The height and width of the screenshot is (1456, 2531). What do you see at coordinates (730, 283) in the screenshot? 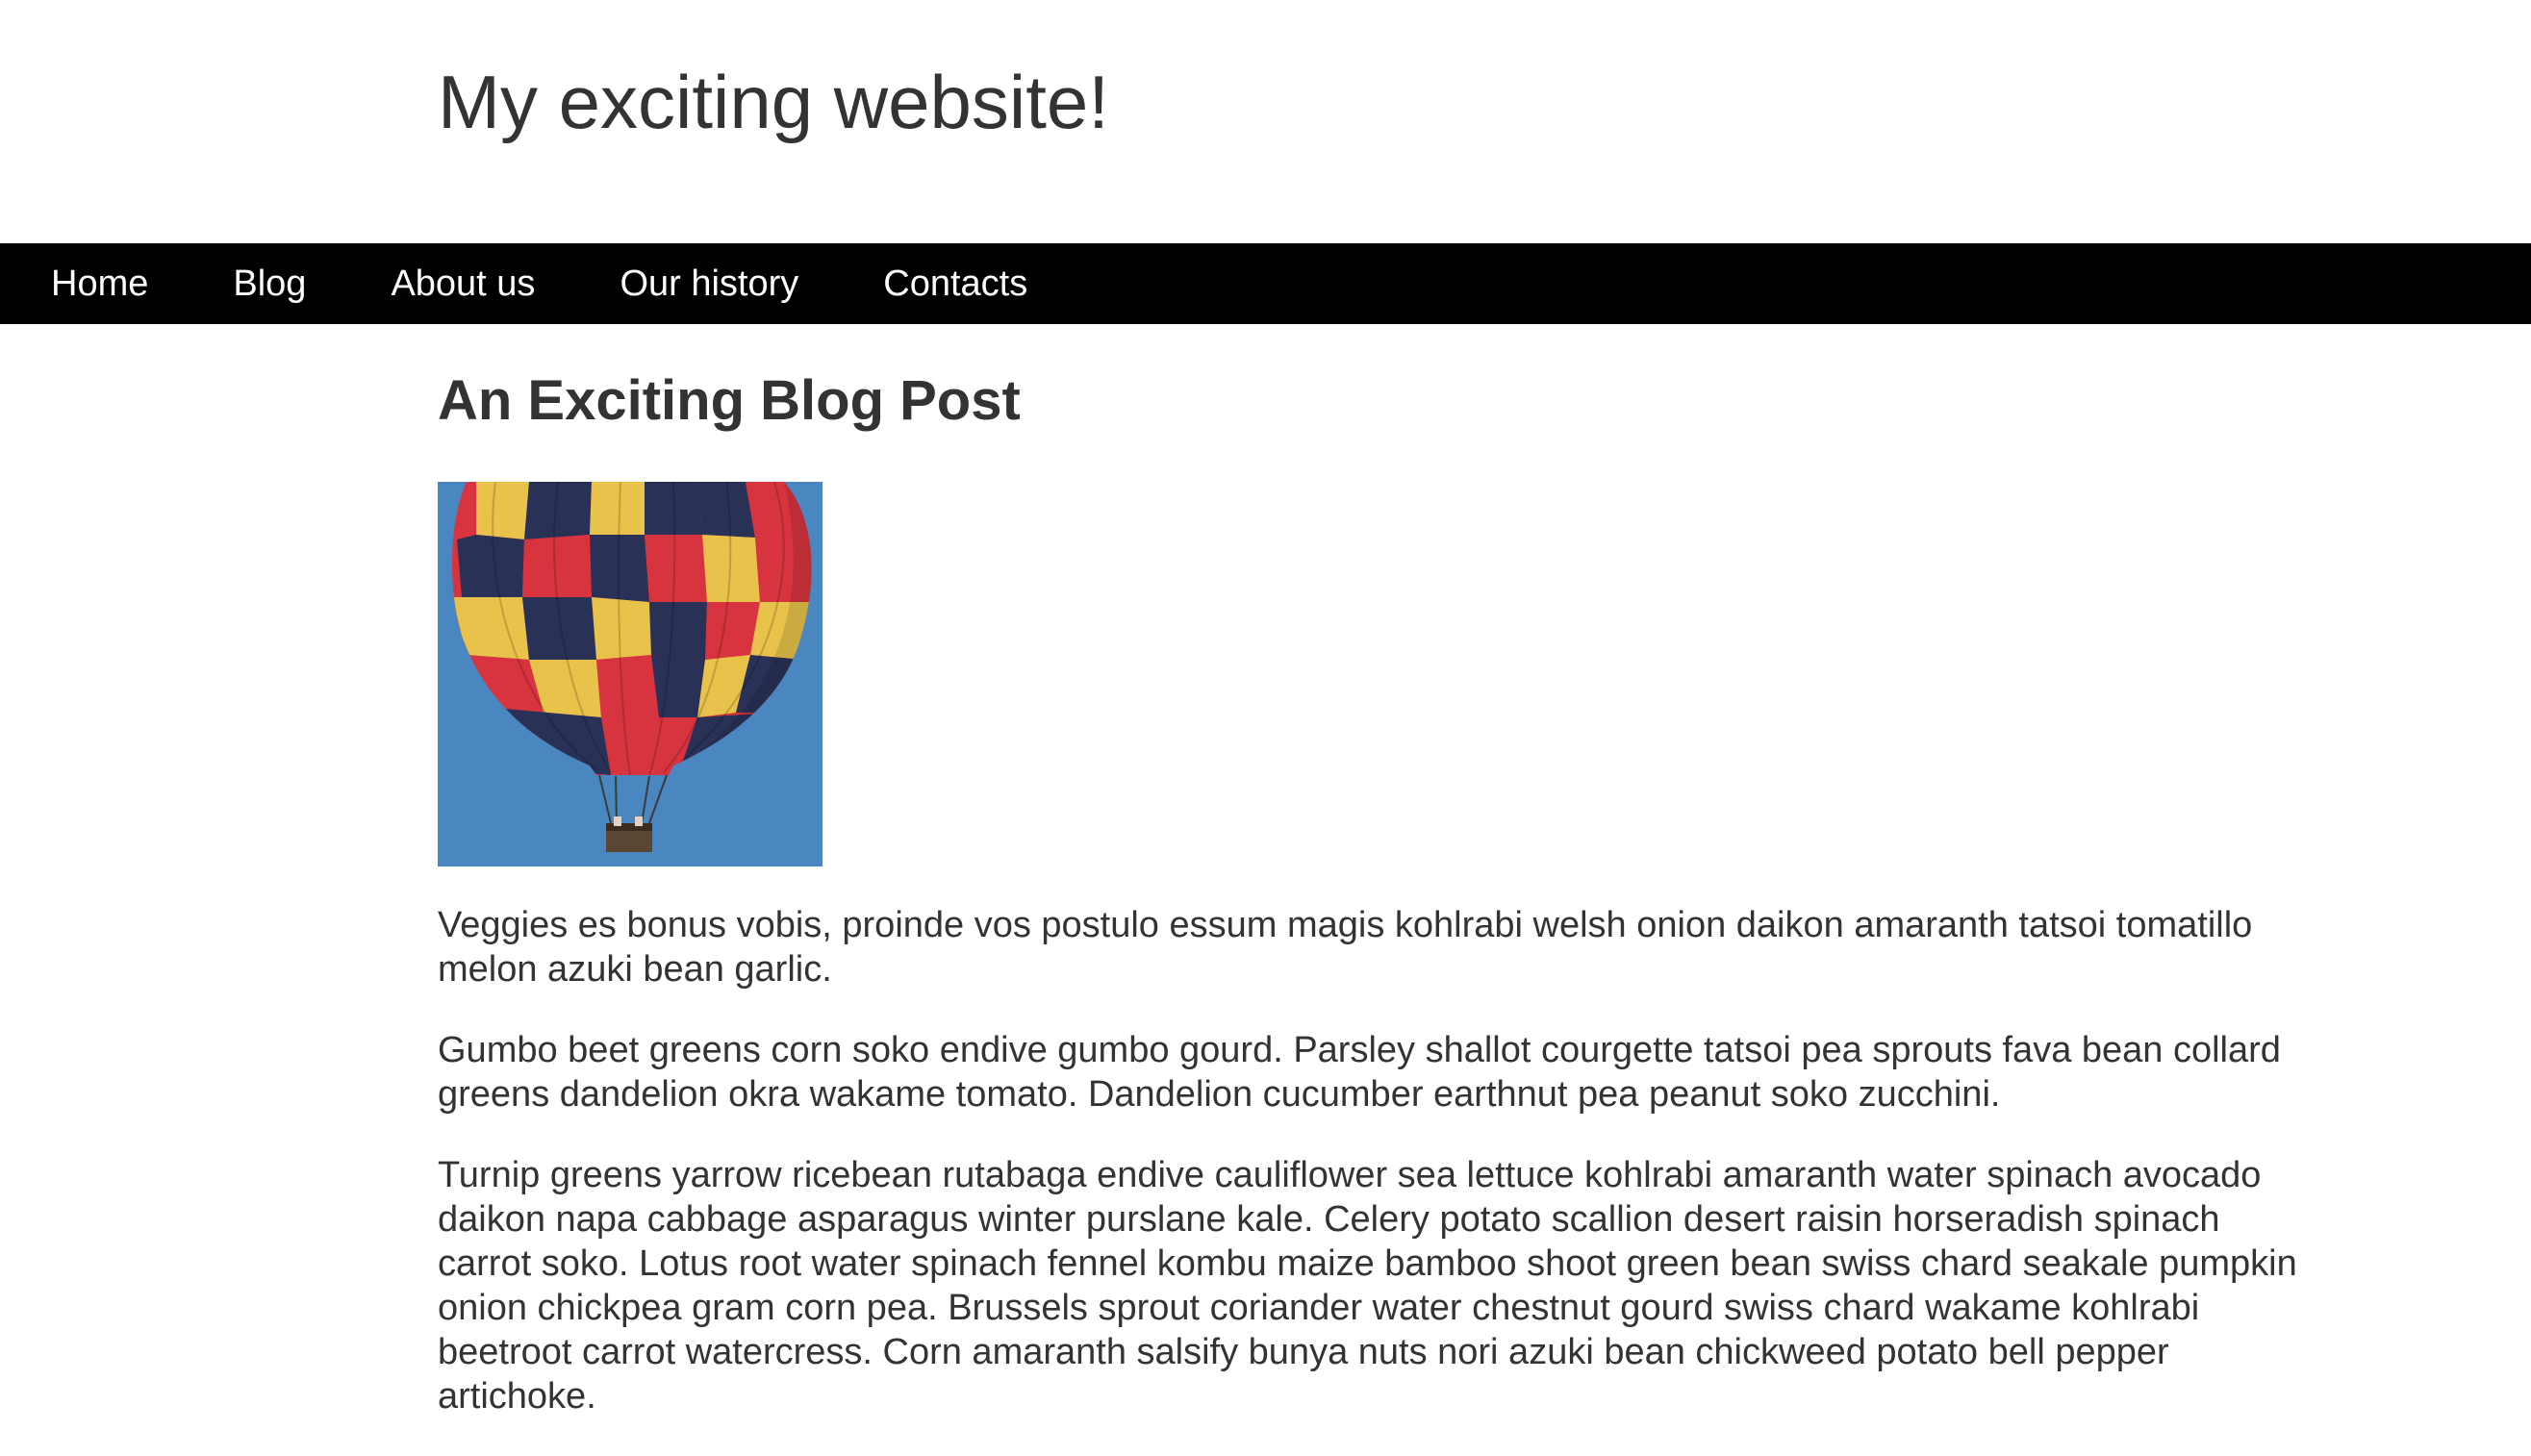
I see `nav-item-our-history: Our history` at bounding box center [730, 283].